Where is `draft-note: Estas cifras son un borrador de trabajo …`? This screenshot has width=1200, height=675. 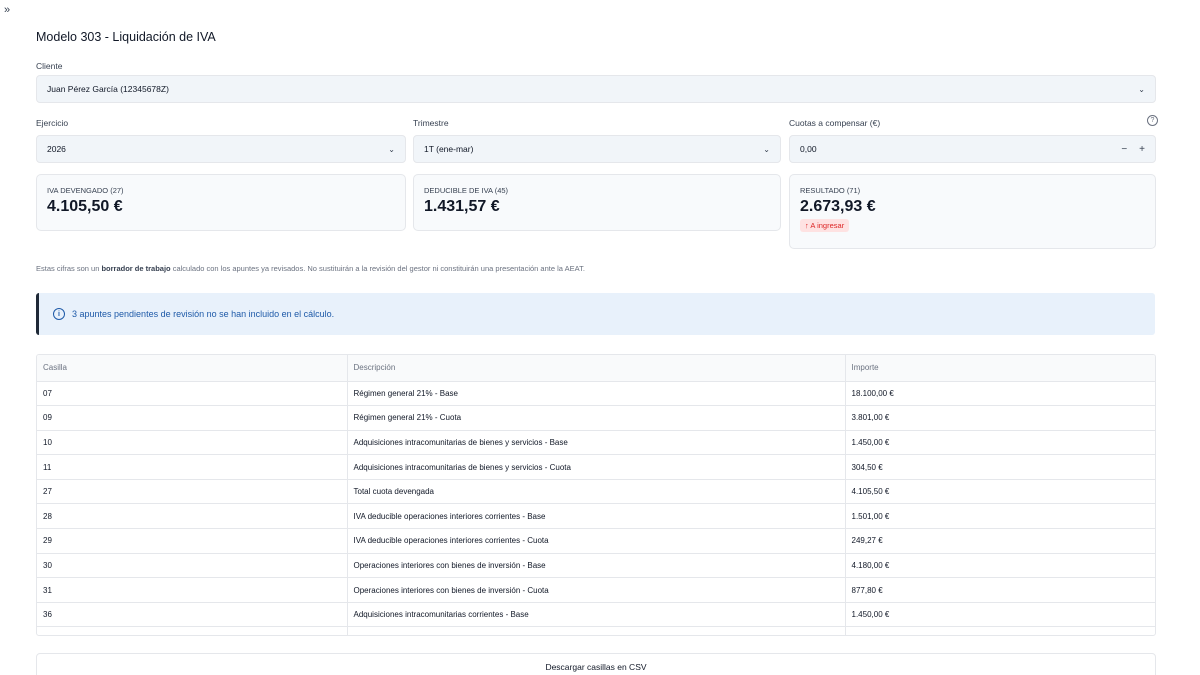
draft-note: Estas cifras son un borrador de trabajo … is located at coordinates (310, 268).